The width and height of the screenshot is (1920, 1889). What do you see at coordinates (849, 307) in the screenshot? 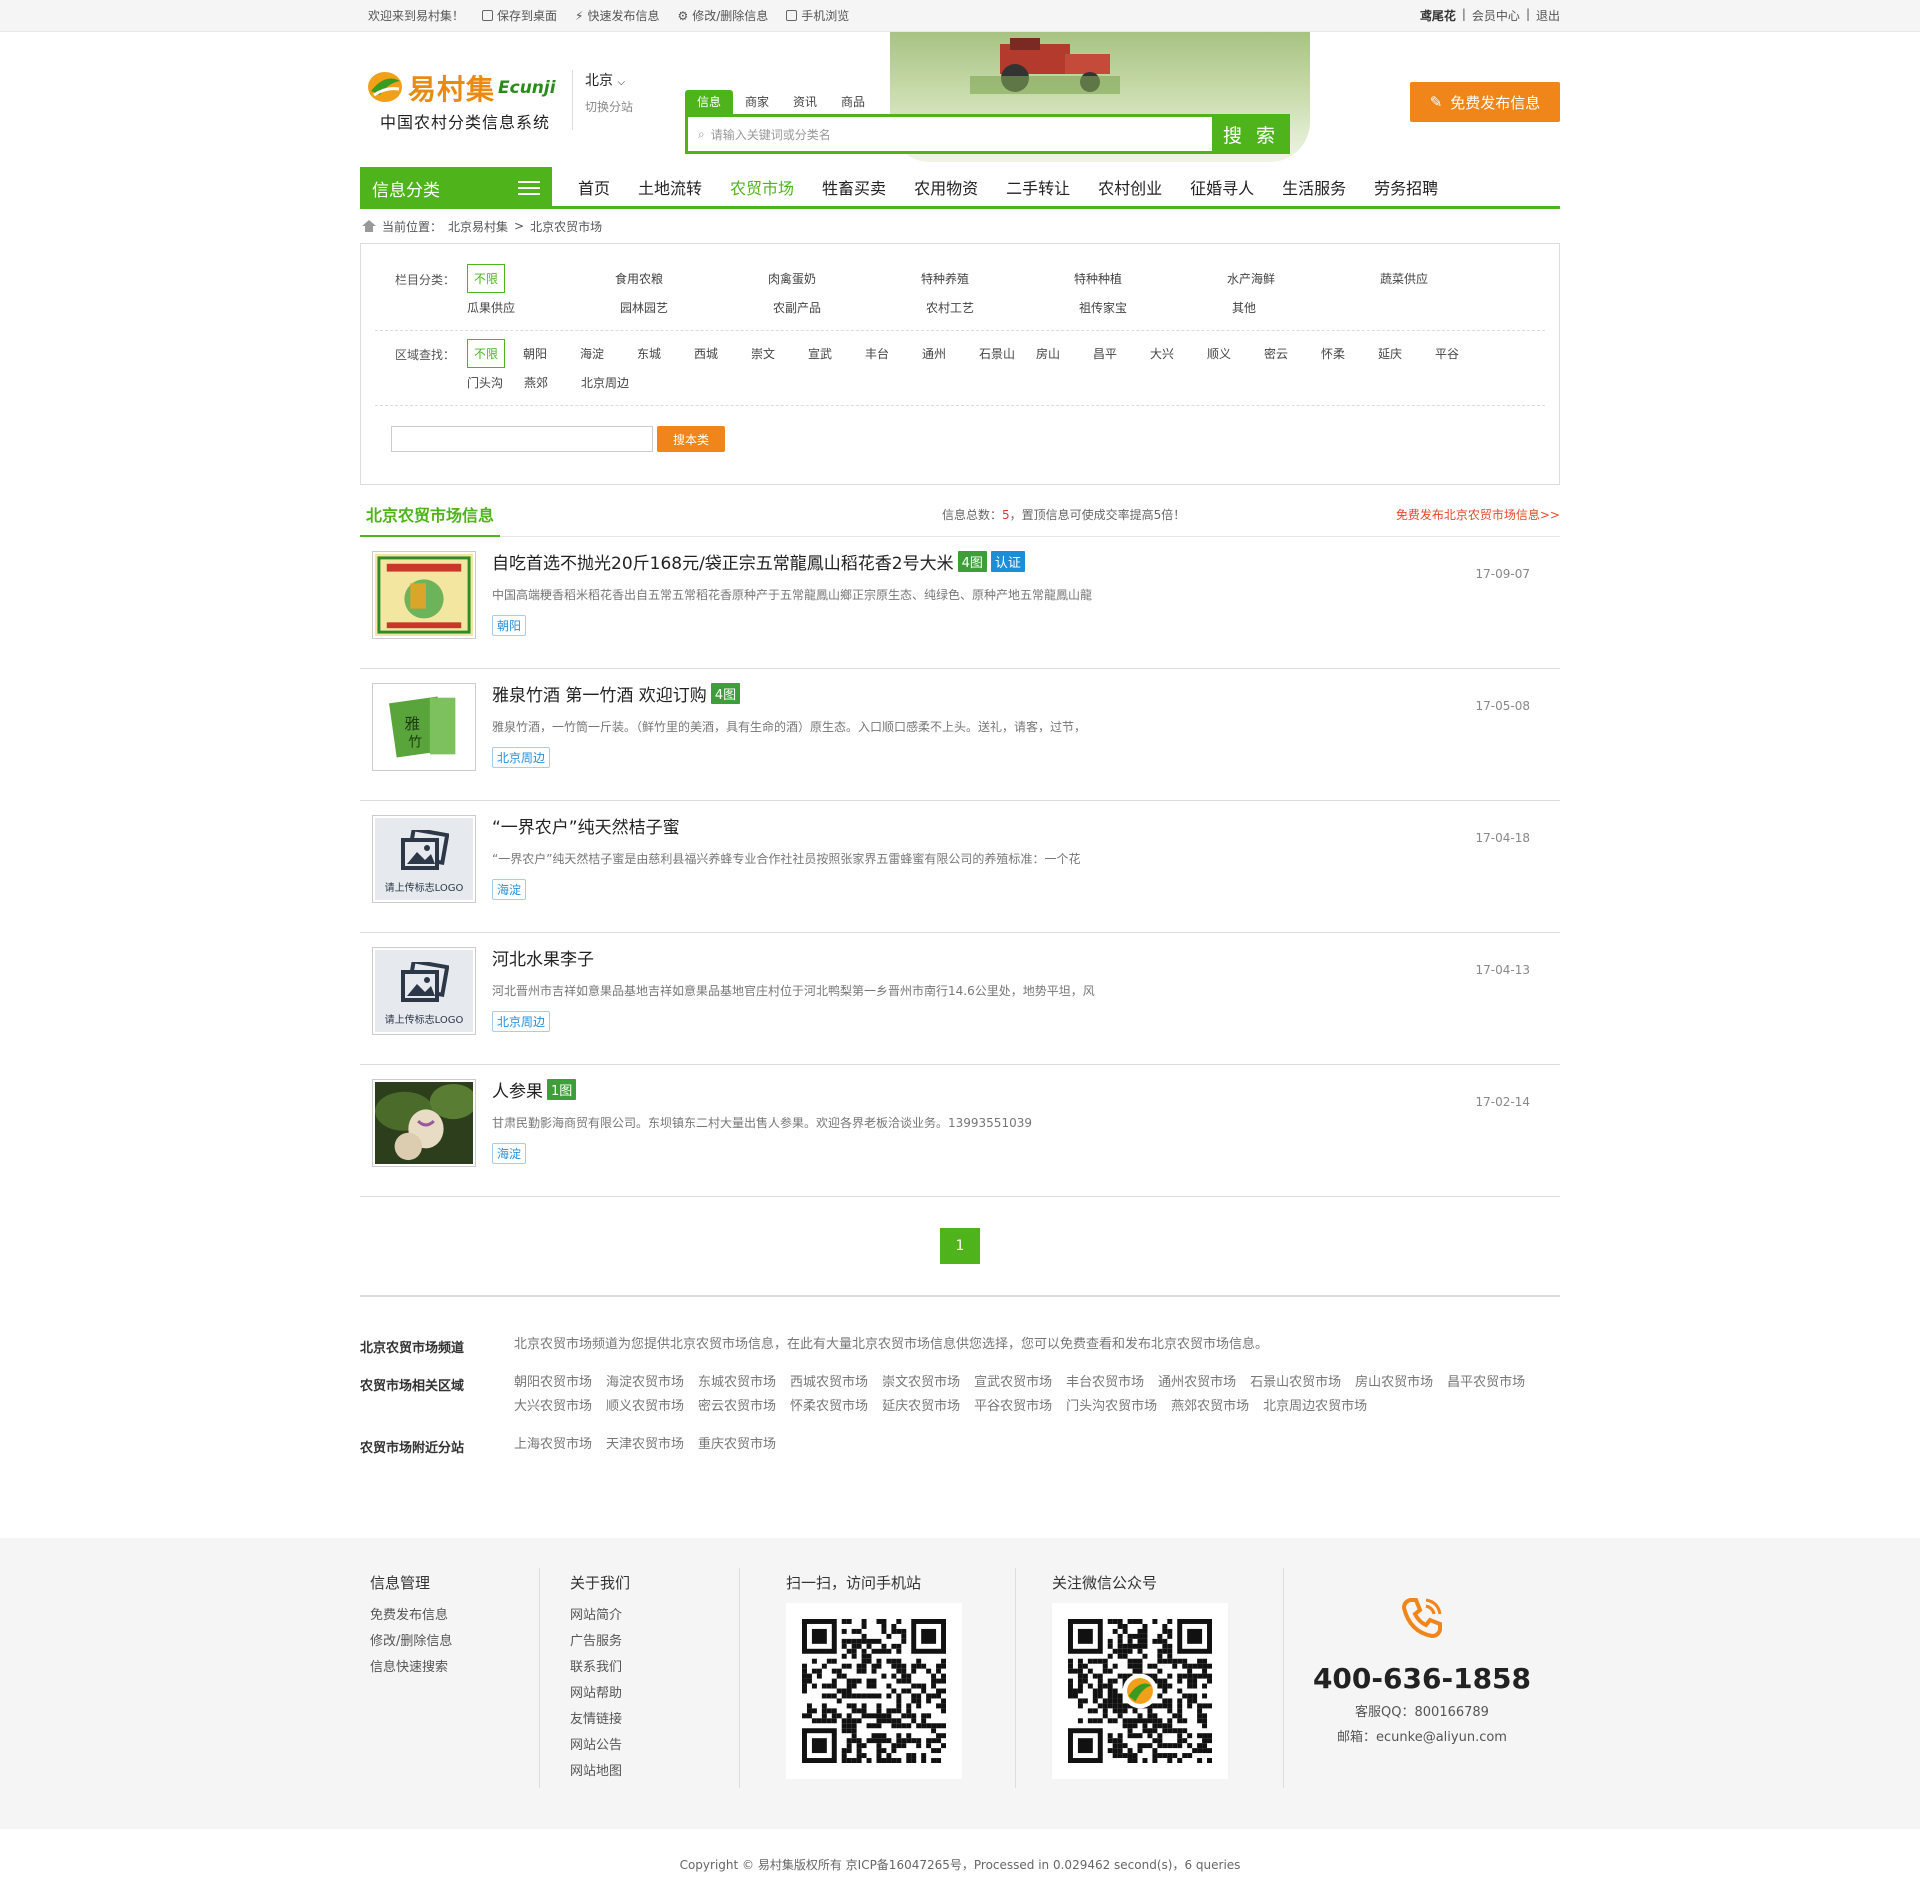
I see `category-option: 农副产品` at bounding box center [849, 307].